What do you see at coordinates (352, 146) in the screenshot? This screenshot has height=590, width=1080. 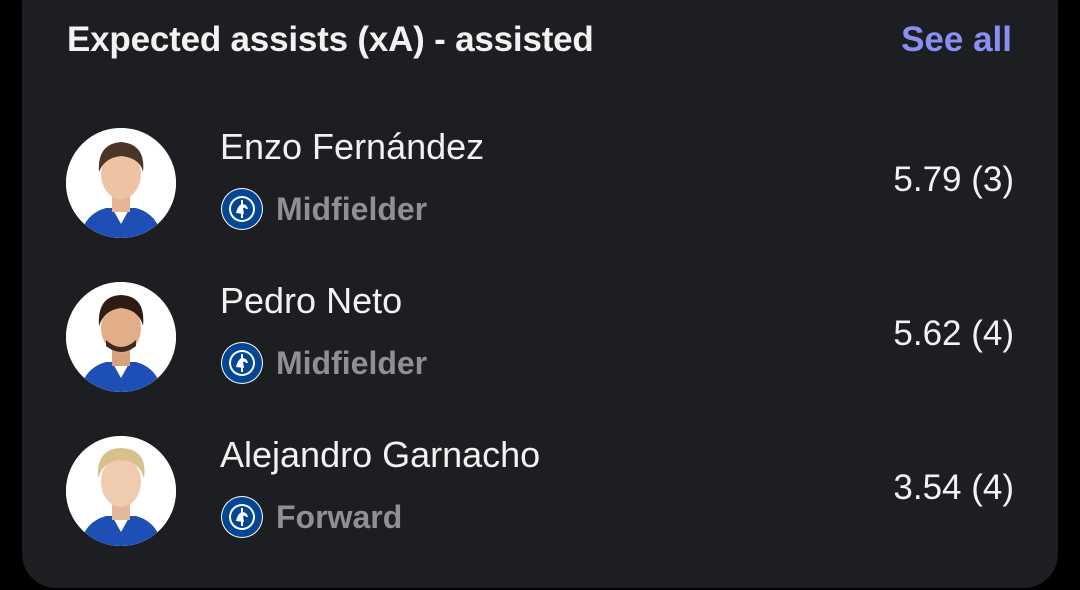 I see `player-name: Enzo Fernández` at bounding box center [352, 146].